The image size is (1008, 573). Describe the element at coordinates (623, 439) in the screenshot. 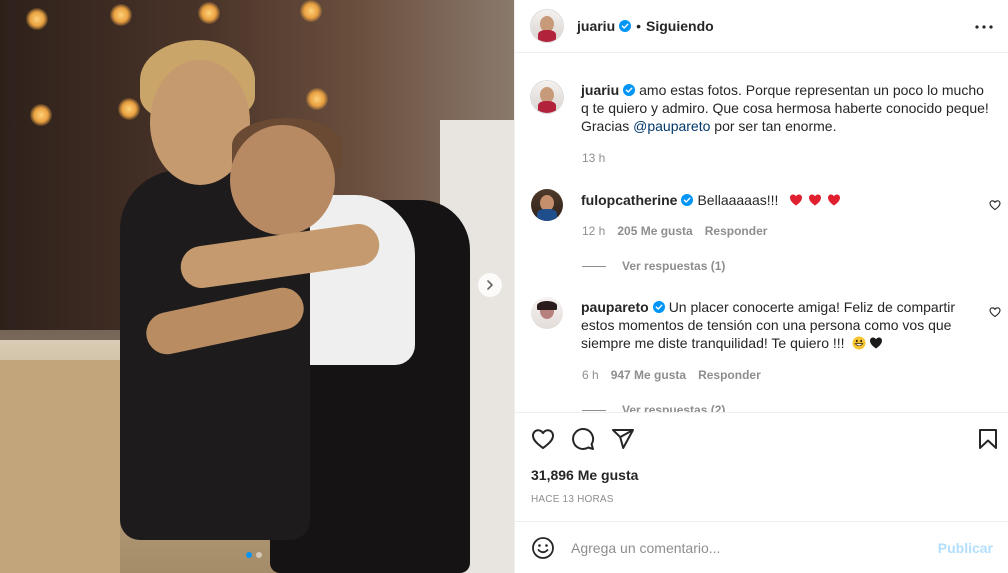

I see `share-icon` at that location.